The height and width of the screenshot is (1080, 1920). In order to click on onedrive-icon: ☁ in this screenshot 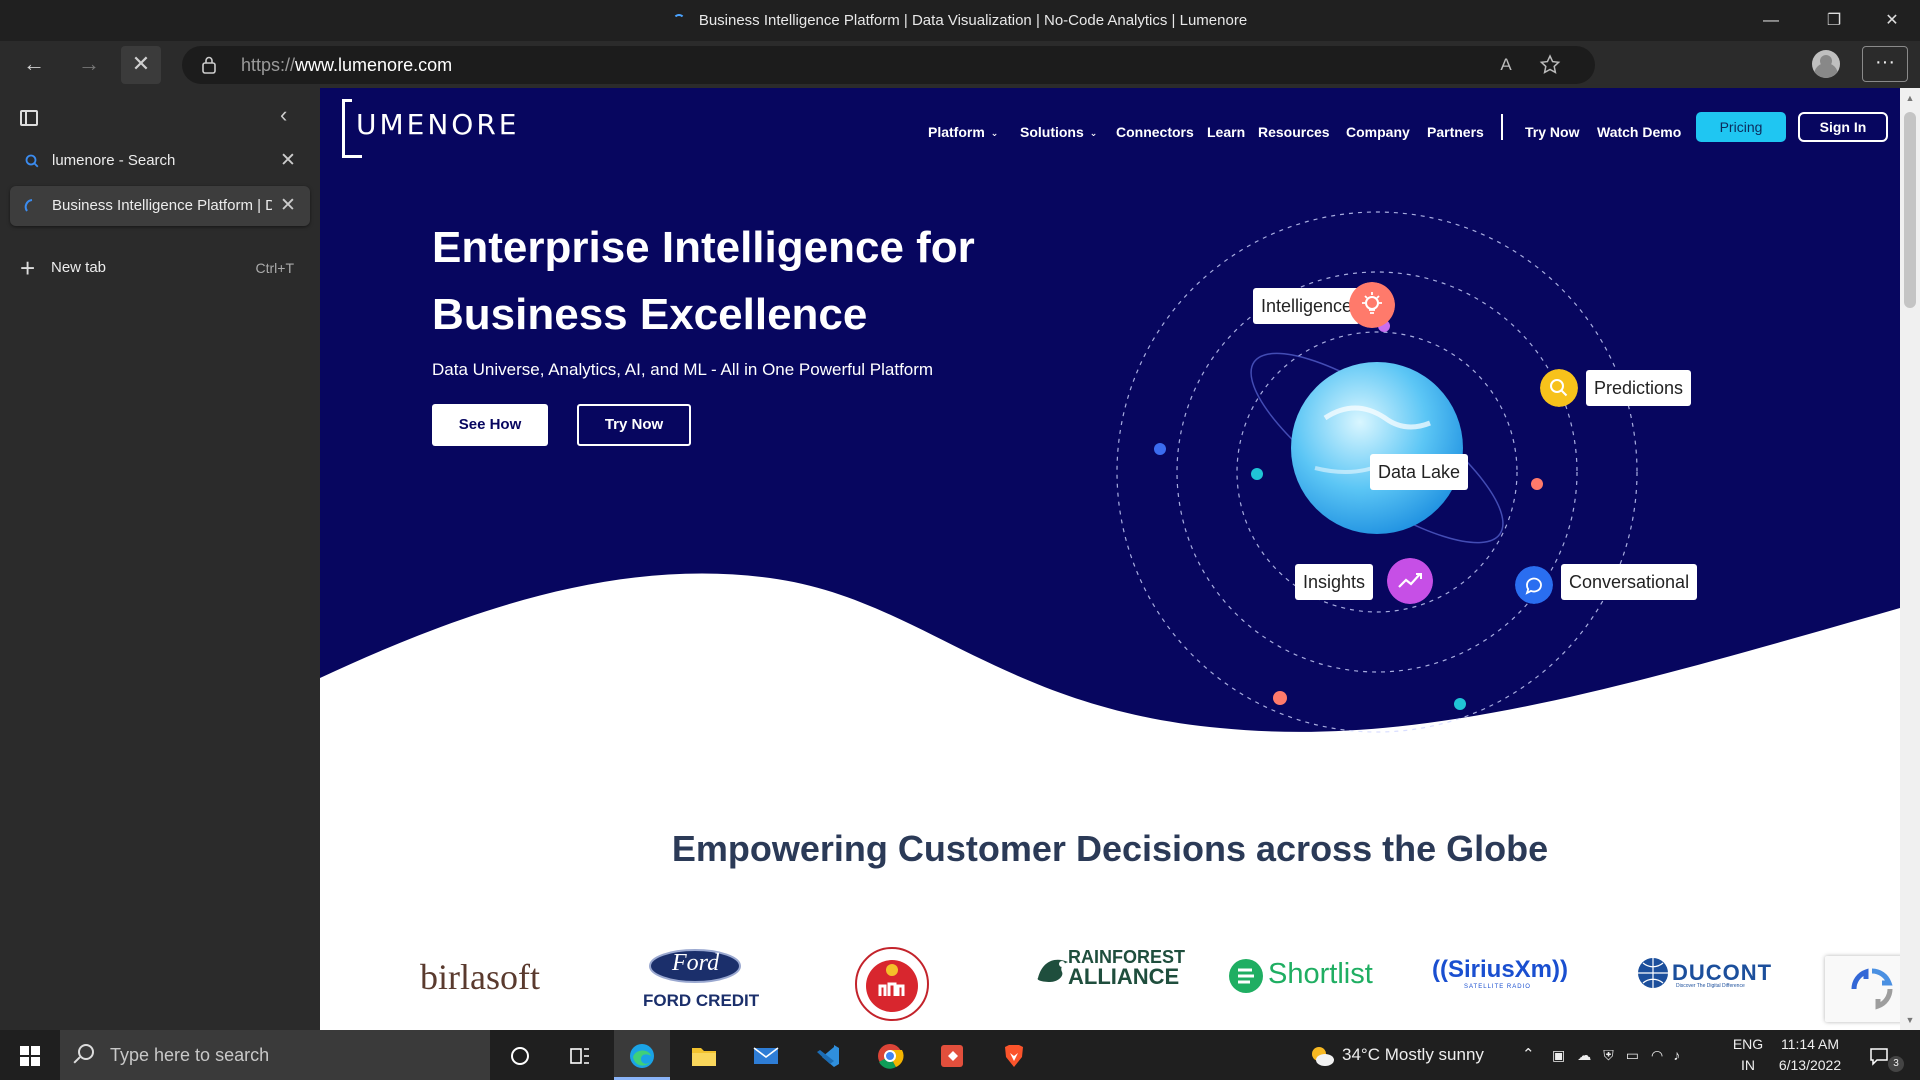, I will do `click(1584, 1055)`.